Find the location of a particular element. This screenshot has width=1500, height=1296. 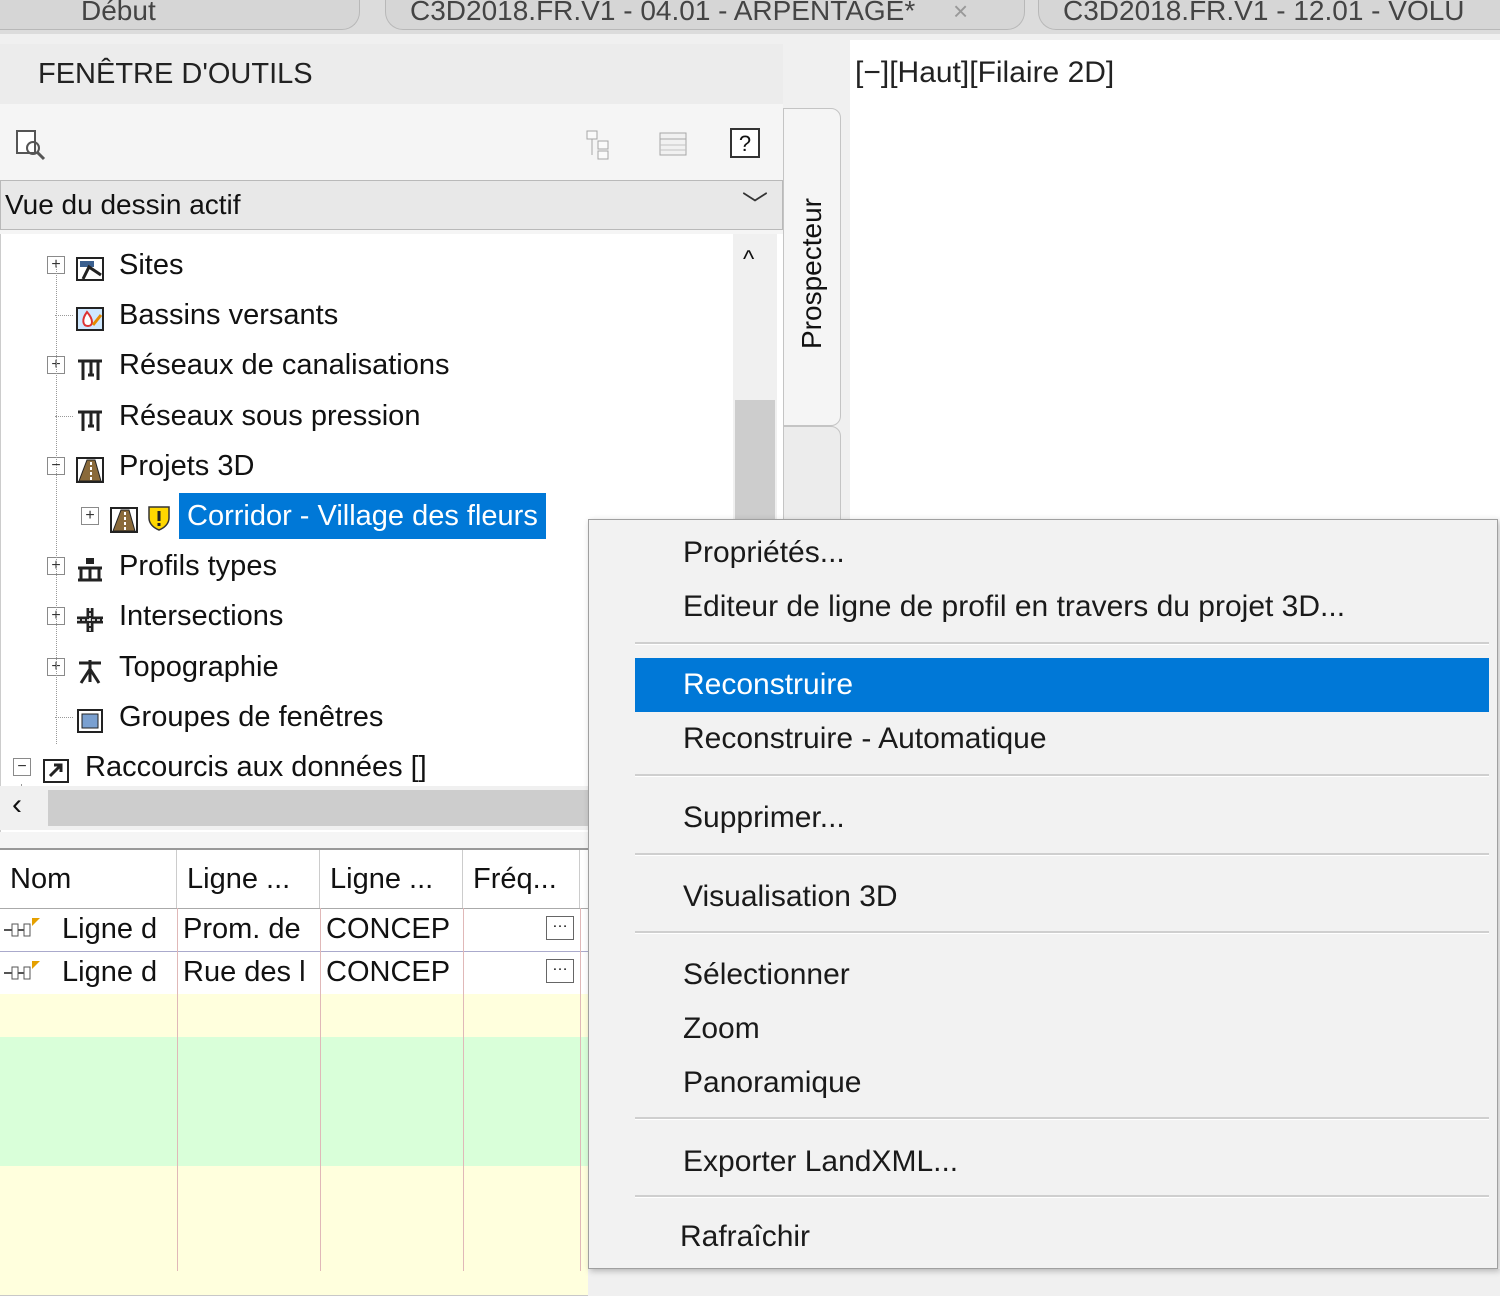

tab-label: Début is located at coordinates (118, 13).